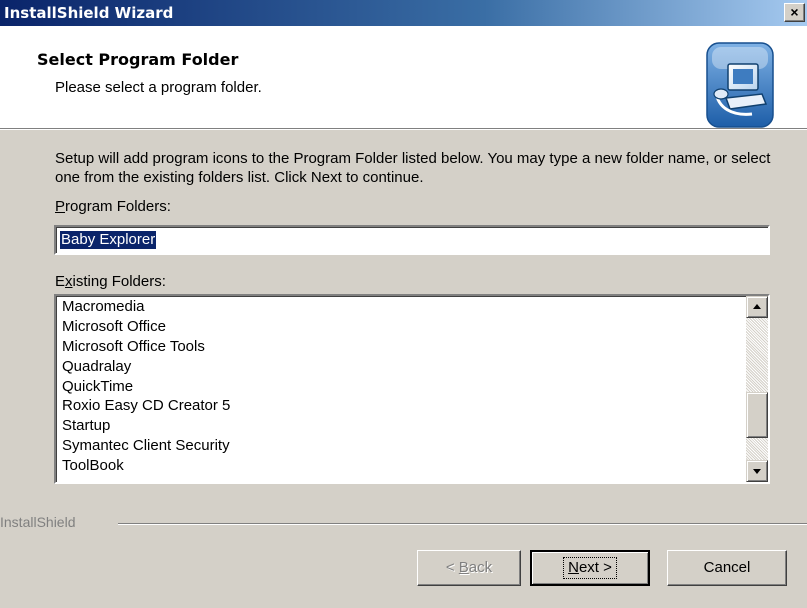  I want to click on program-folders-label: Program Folders:, so click(113, 206).